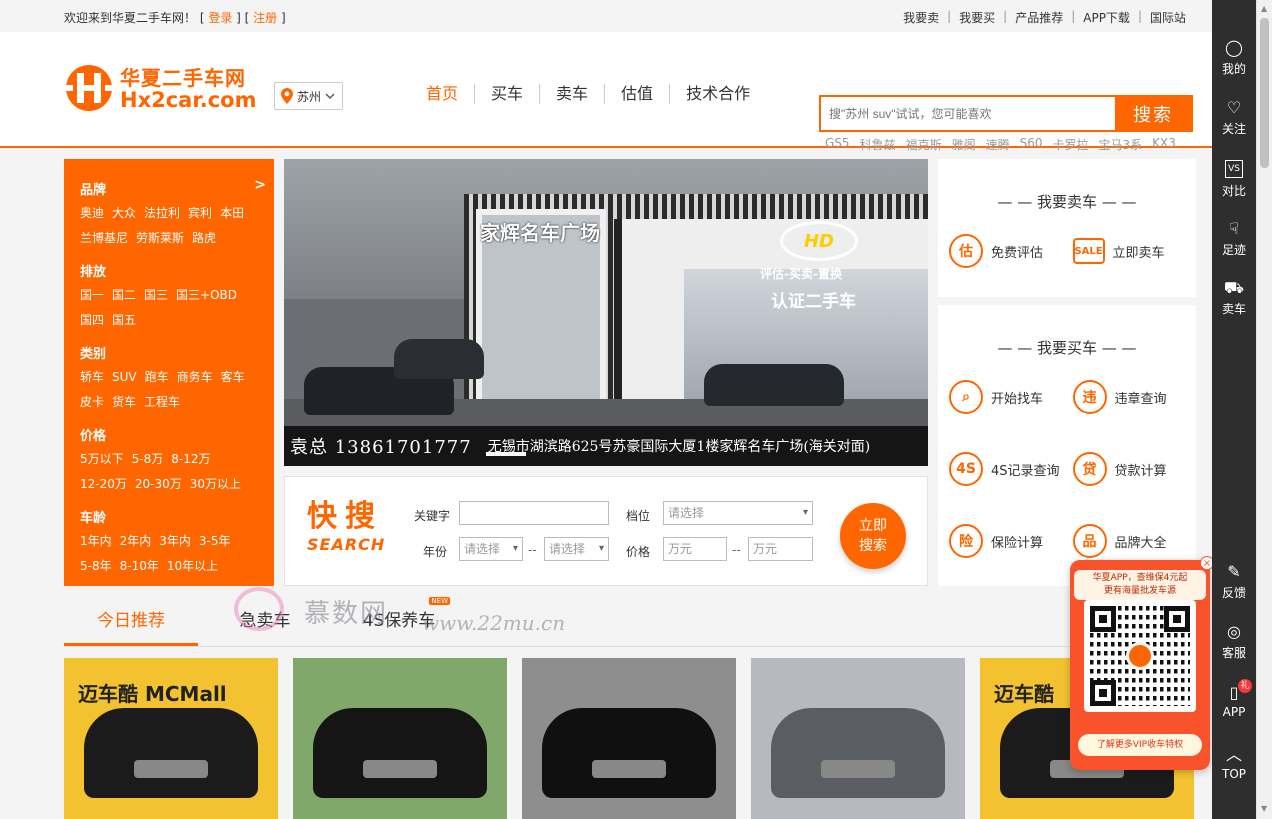  I want to click on category-option-link: 劳斯莱斯, so click(160, 238).